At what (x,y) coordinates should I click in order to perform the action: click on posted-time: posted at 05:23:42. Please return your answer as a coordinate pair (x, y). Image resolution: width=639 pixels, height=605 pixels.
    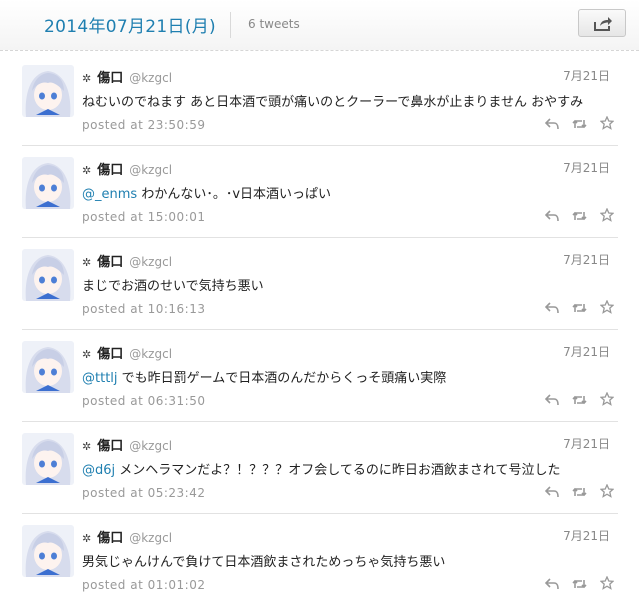
    Looking at the image, I should click on (144, 493).